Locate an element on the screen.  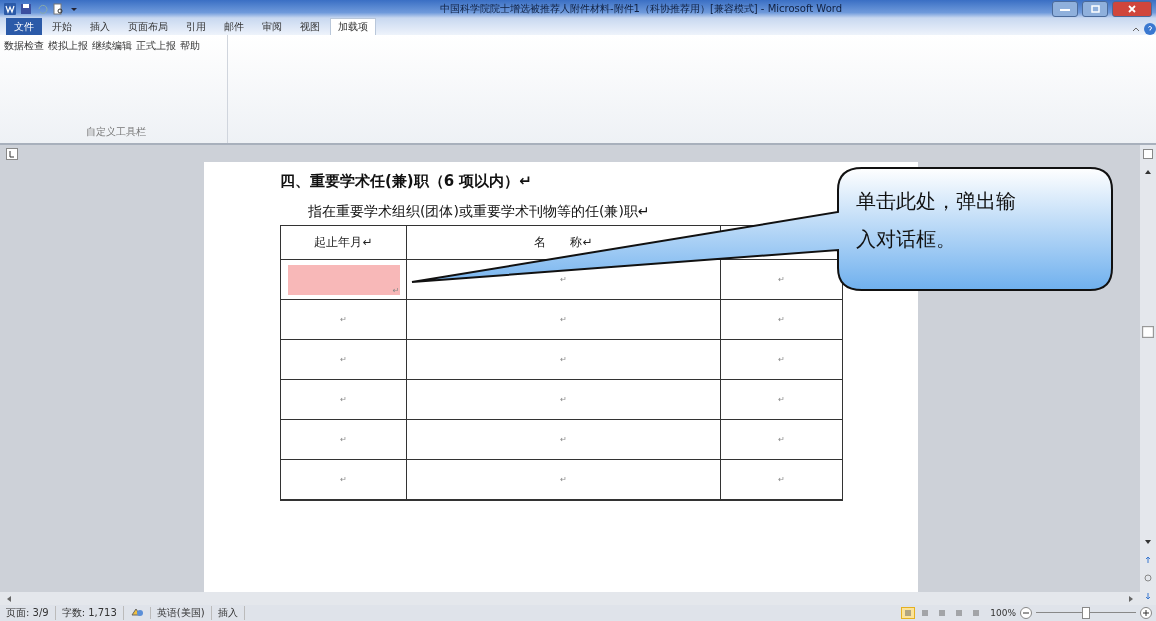
section-heading: 四、重要学术任(兼)职（6 项以内）↵ is located at coordinates (406, 181).